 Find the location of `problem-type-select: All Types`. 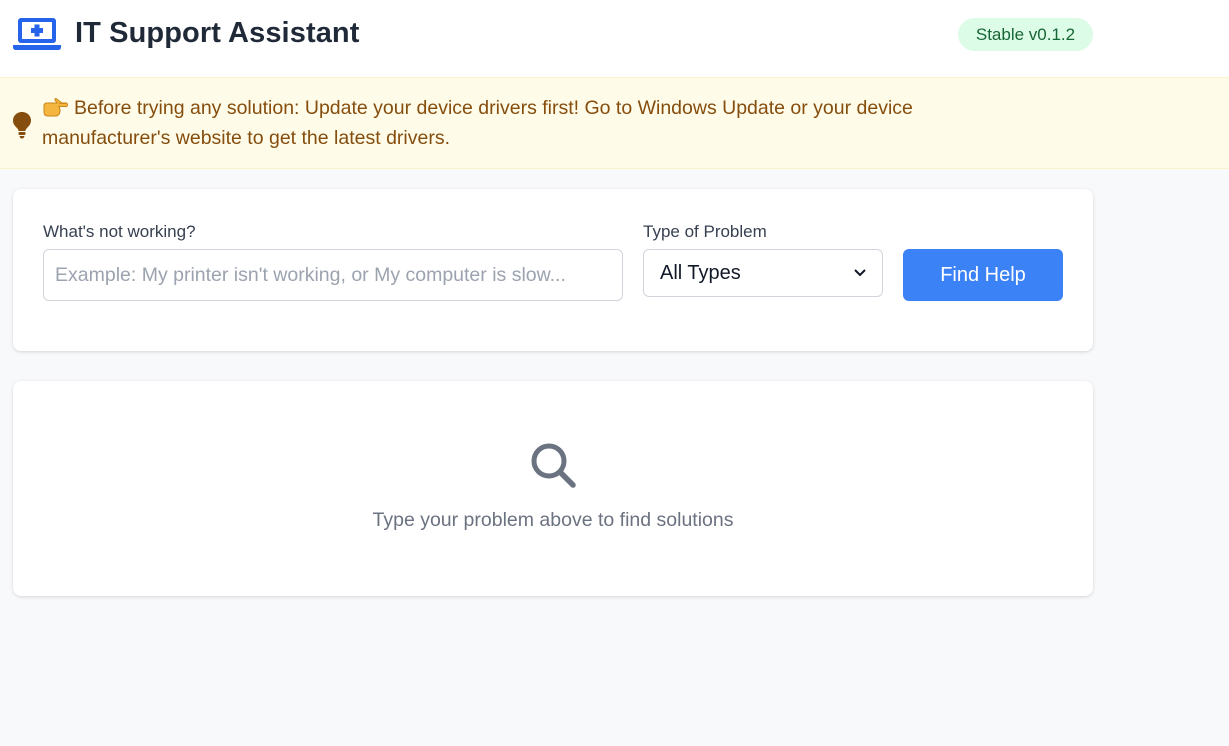

problem-type-select: All Types is located at coordinates (763, 273).